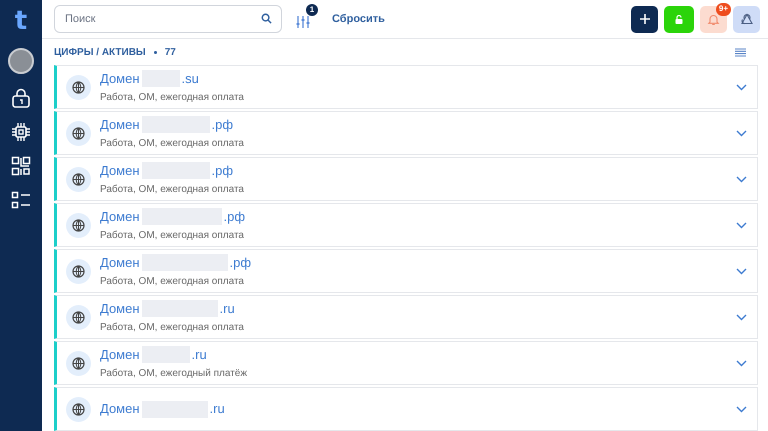 Image resolution: width=768 pixels, height=431 pixels. I want to click on asset-title-suffix: .su, so click(190, 78).